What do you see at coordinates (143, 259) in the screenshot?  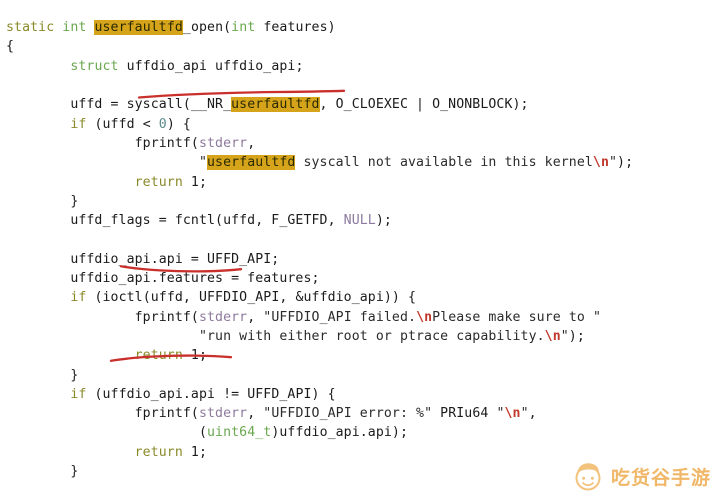 I see `code-line: uffdio_api.api = UFFD_API;` at bounding box center [143, 259].